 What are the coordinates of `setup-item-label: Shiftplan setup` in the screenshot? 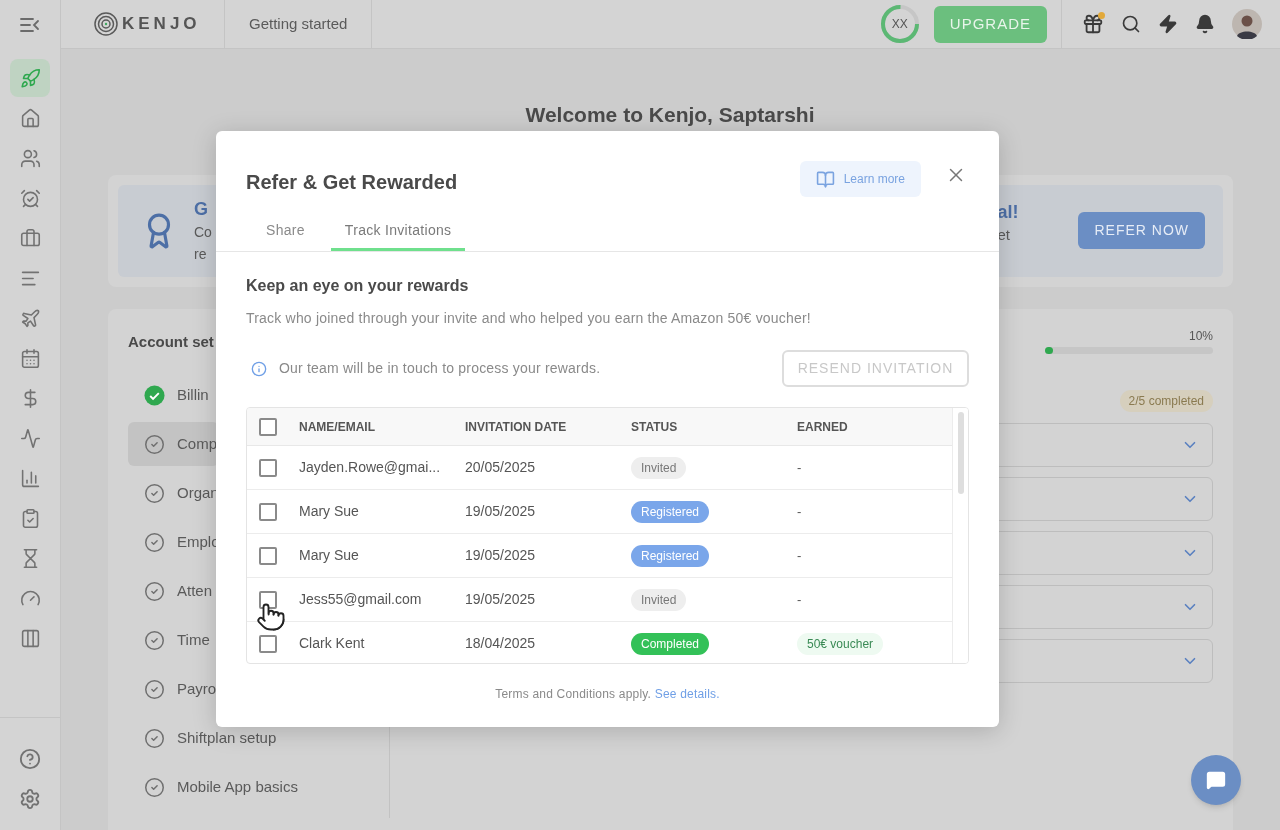 It's located at (227, 737).